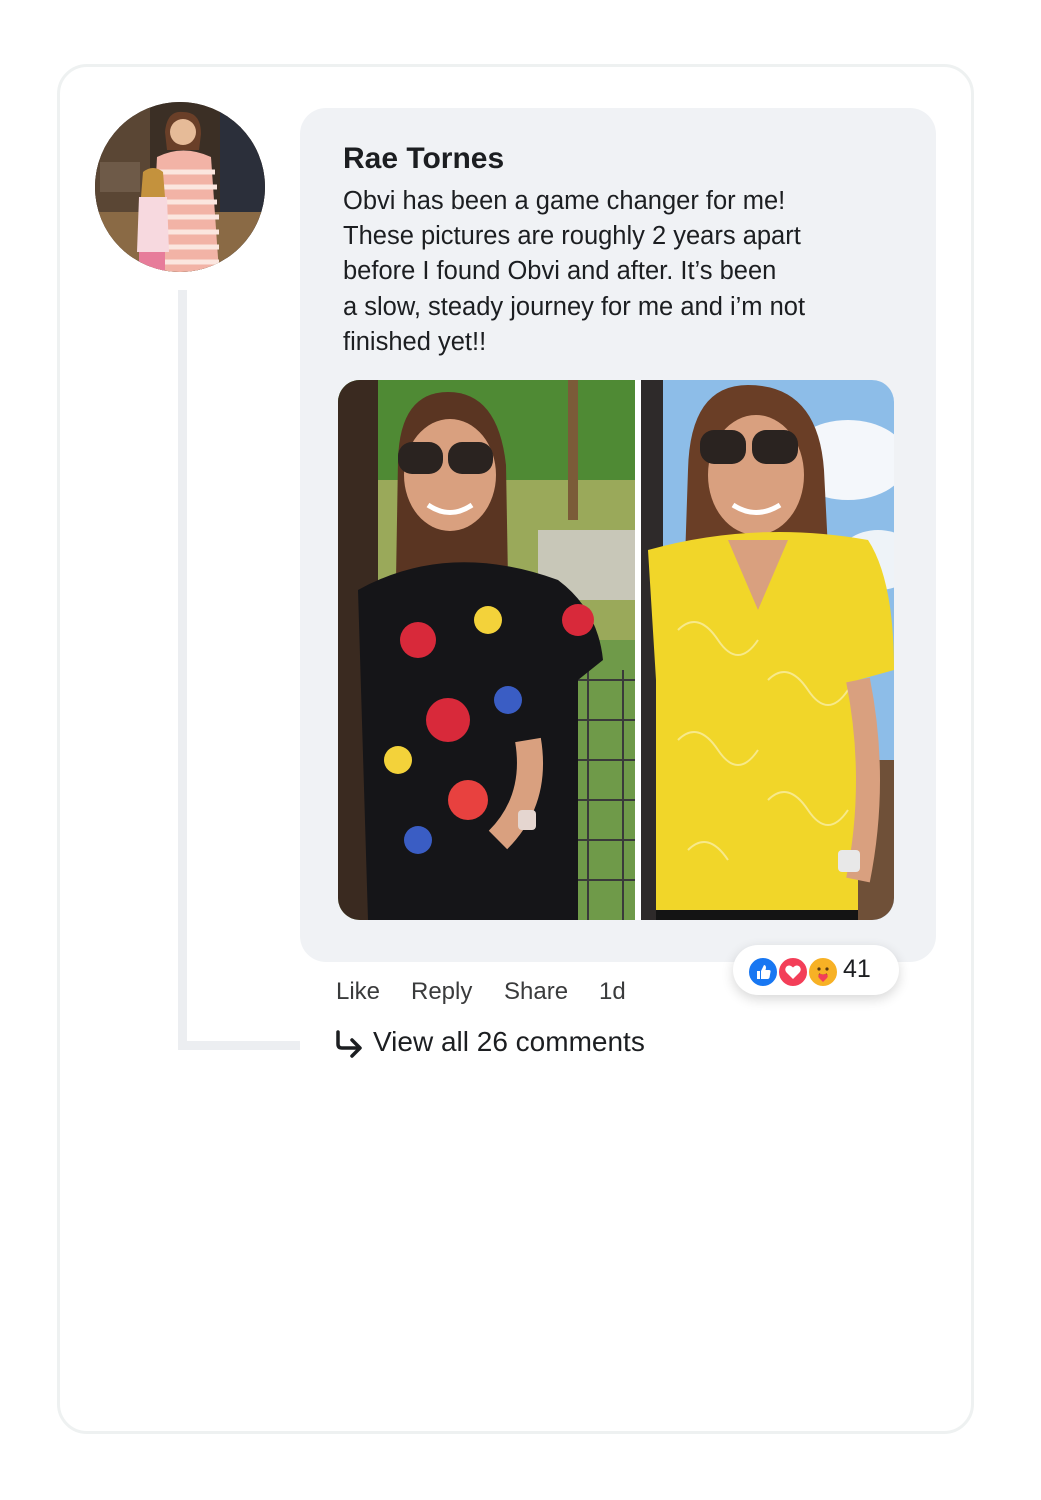 Image resolution: width=1041 pixels, height=1500 pixels. What do you see at coordinates (857, 969) in the screenshot?
I see `reaction-count: 41` at bounding box center [857, 969].